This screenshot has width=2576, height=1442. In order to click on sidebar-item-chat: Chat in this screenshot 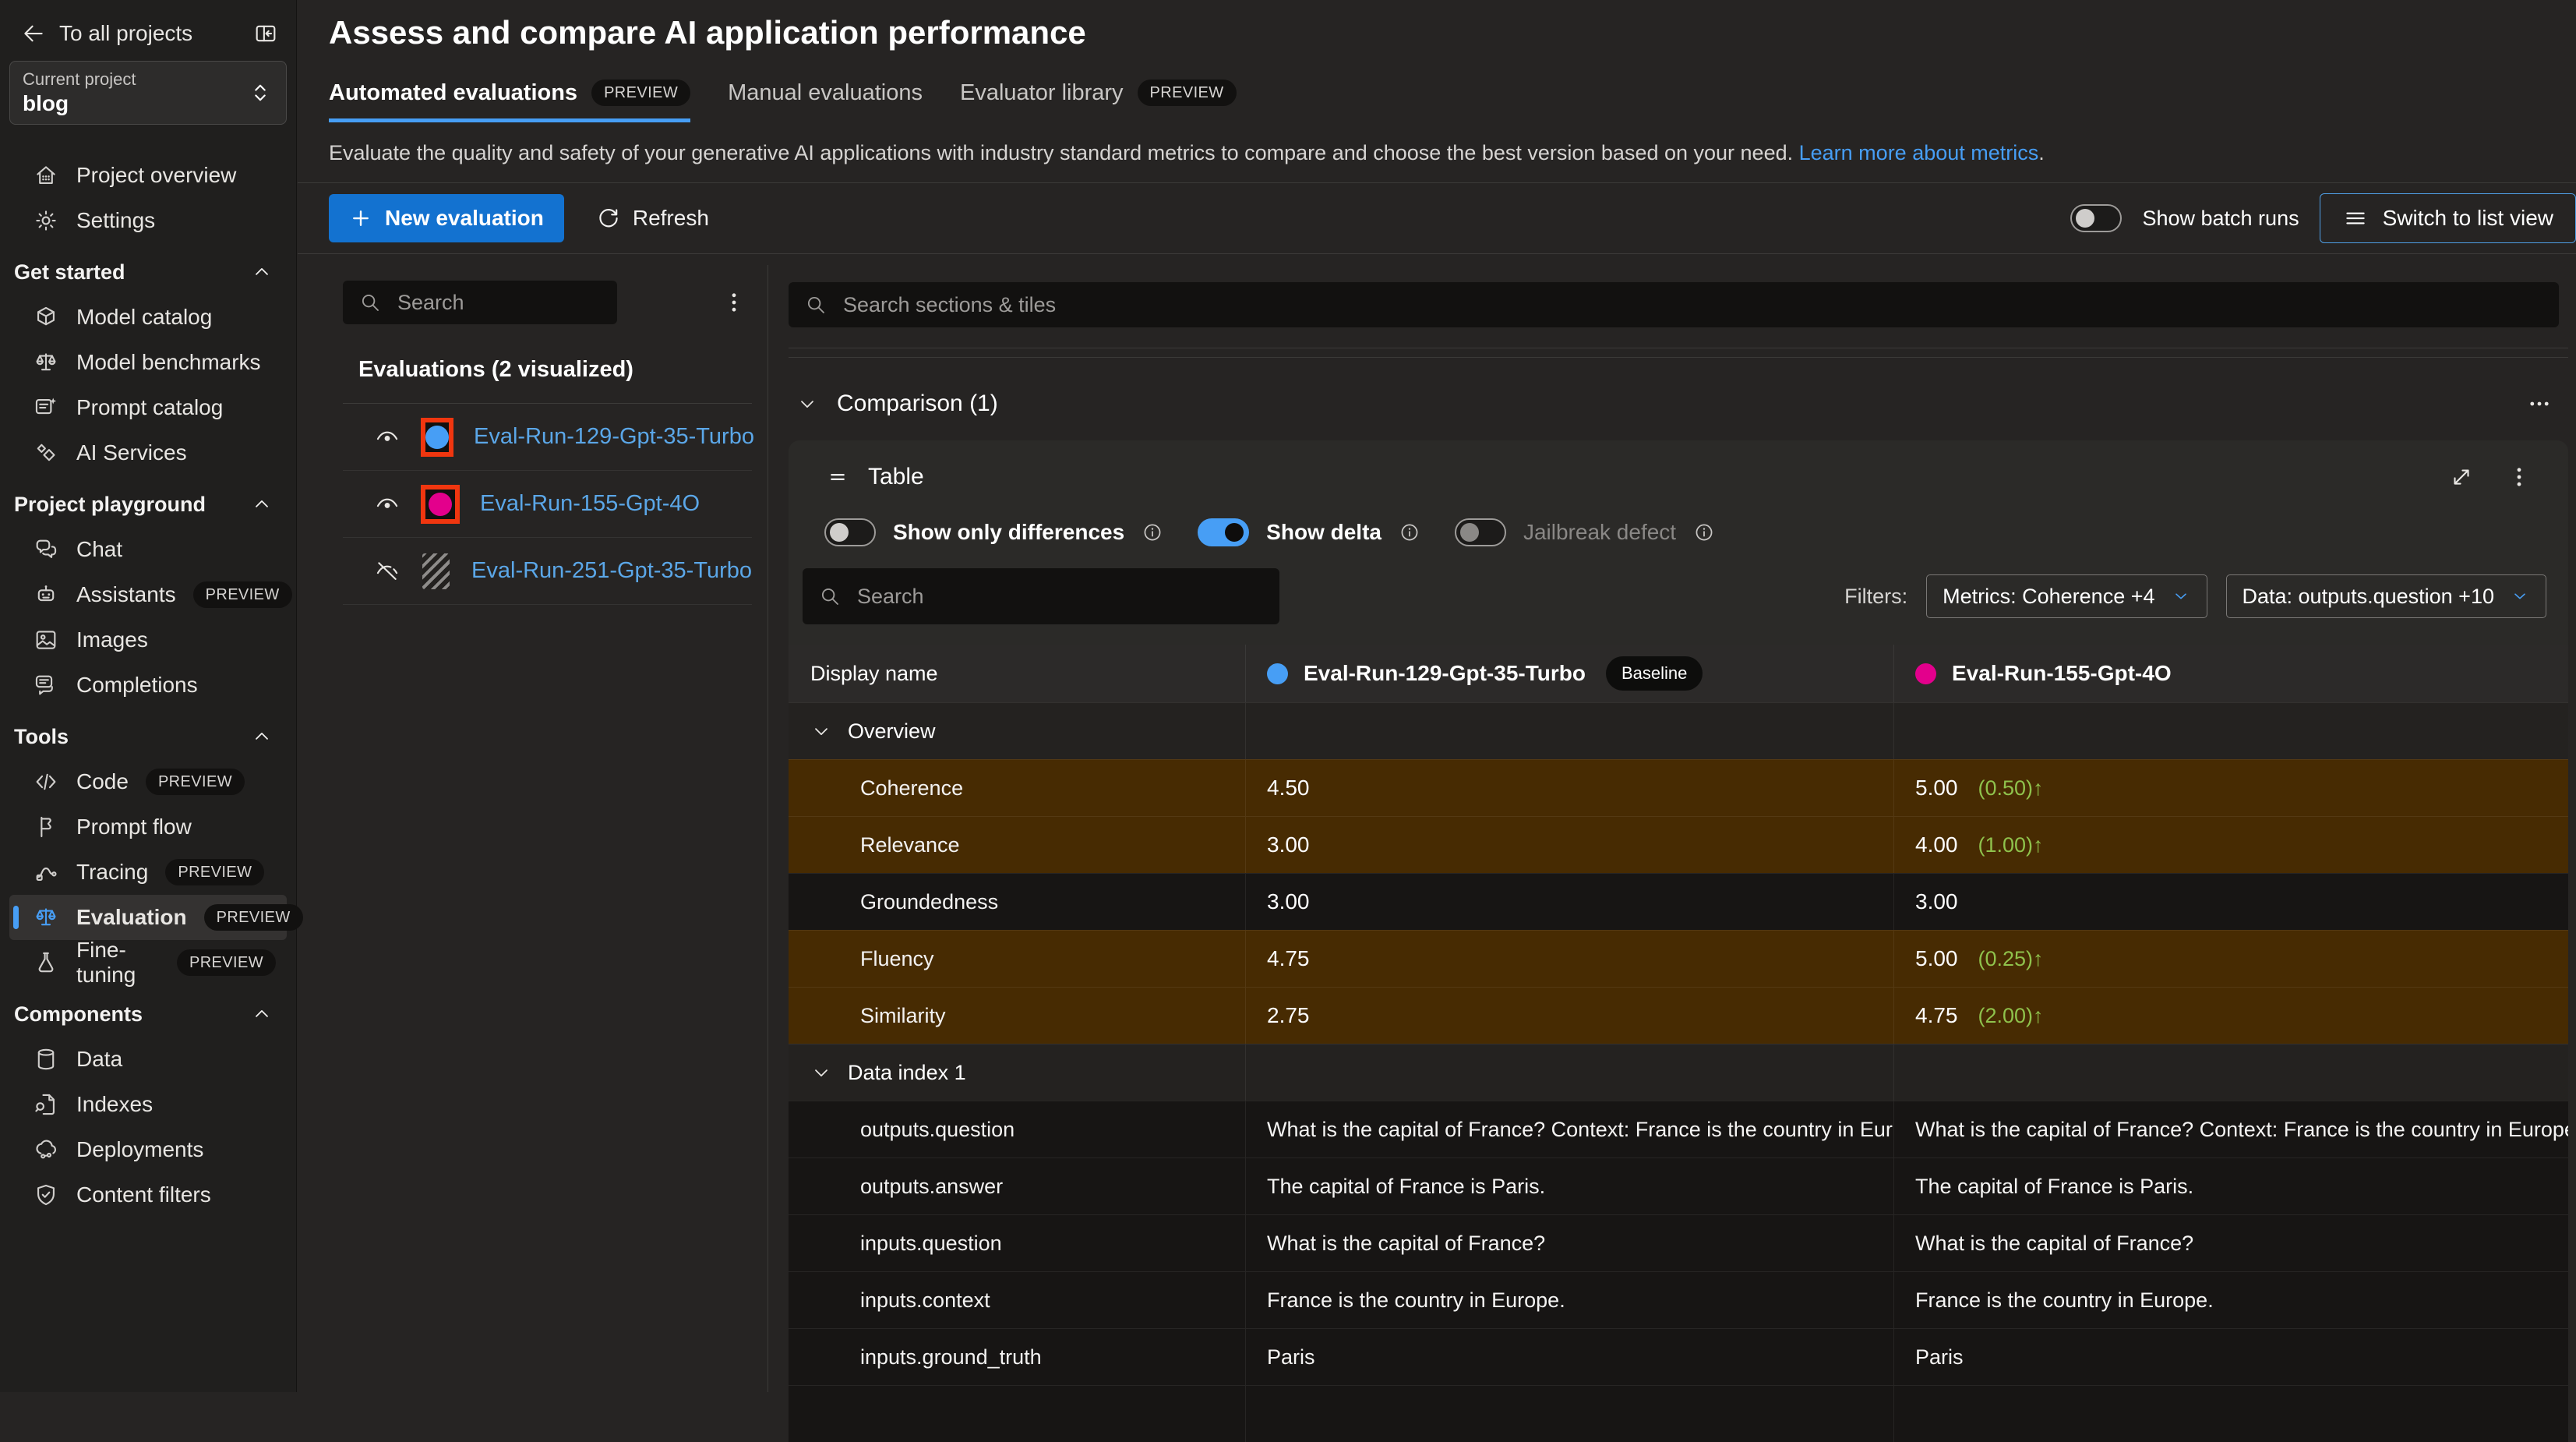, I will do `click(148, 550)`.